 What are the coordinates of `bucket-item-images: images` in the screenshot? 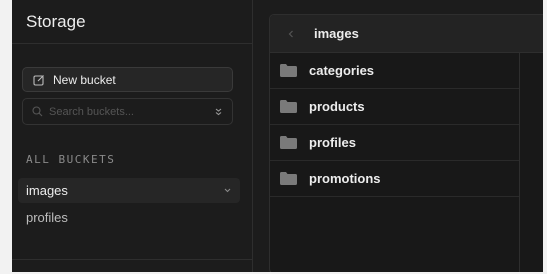 It's located at (129, 190).